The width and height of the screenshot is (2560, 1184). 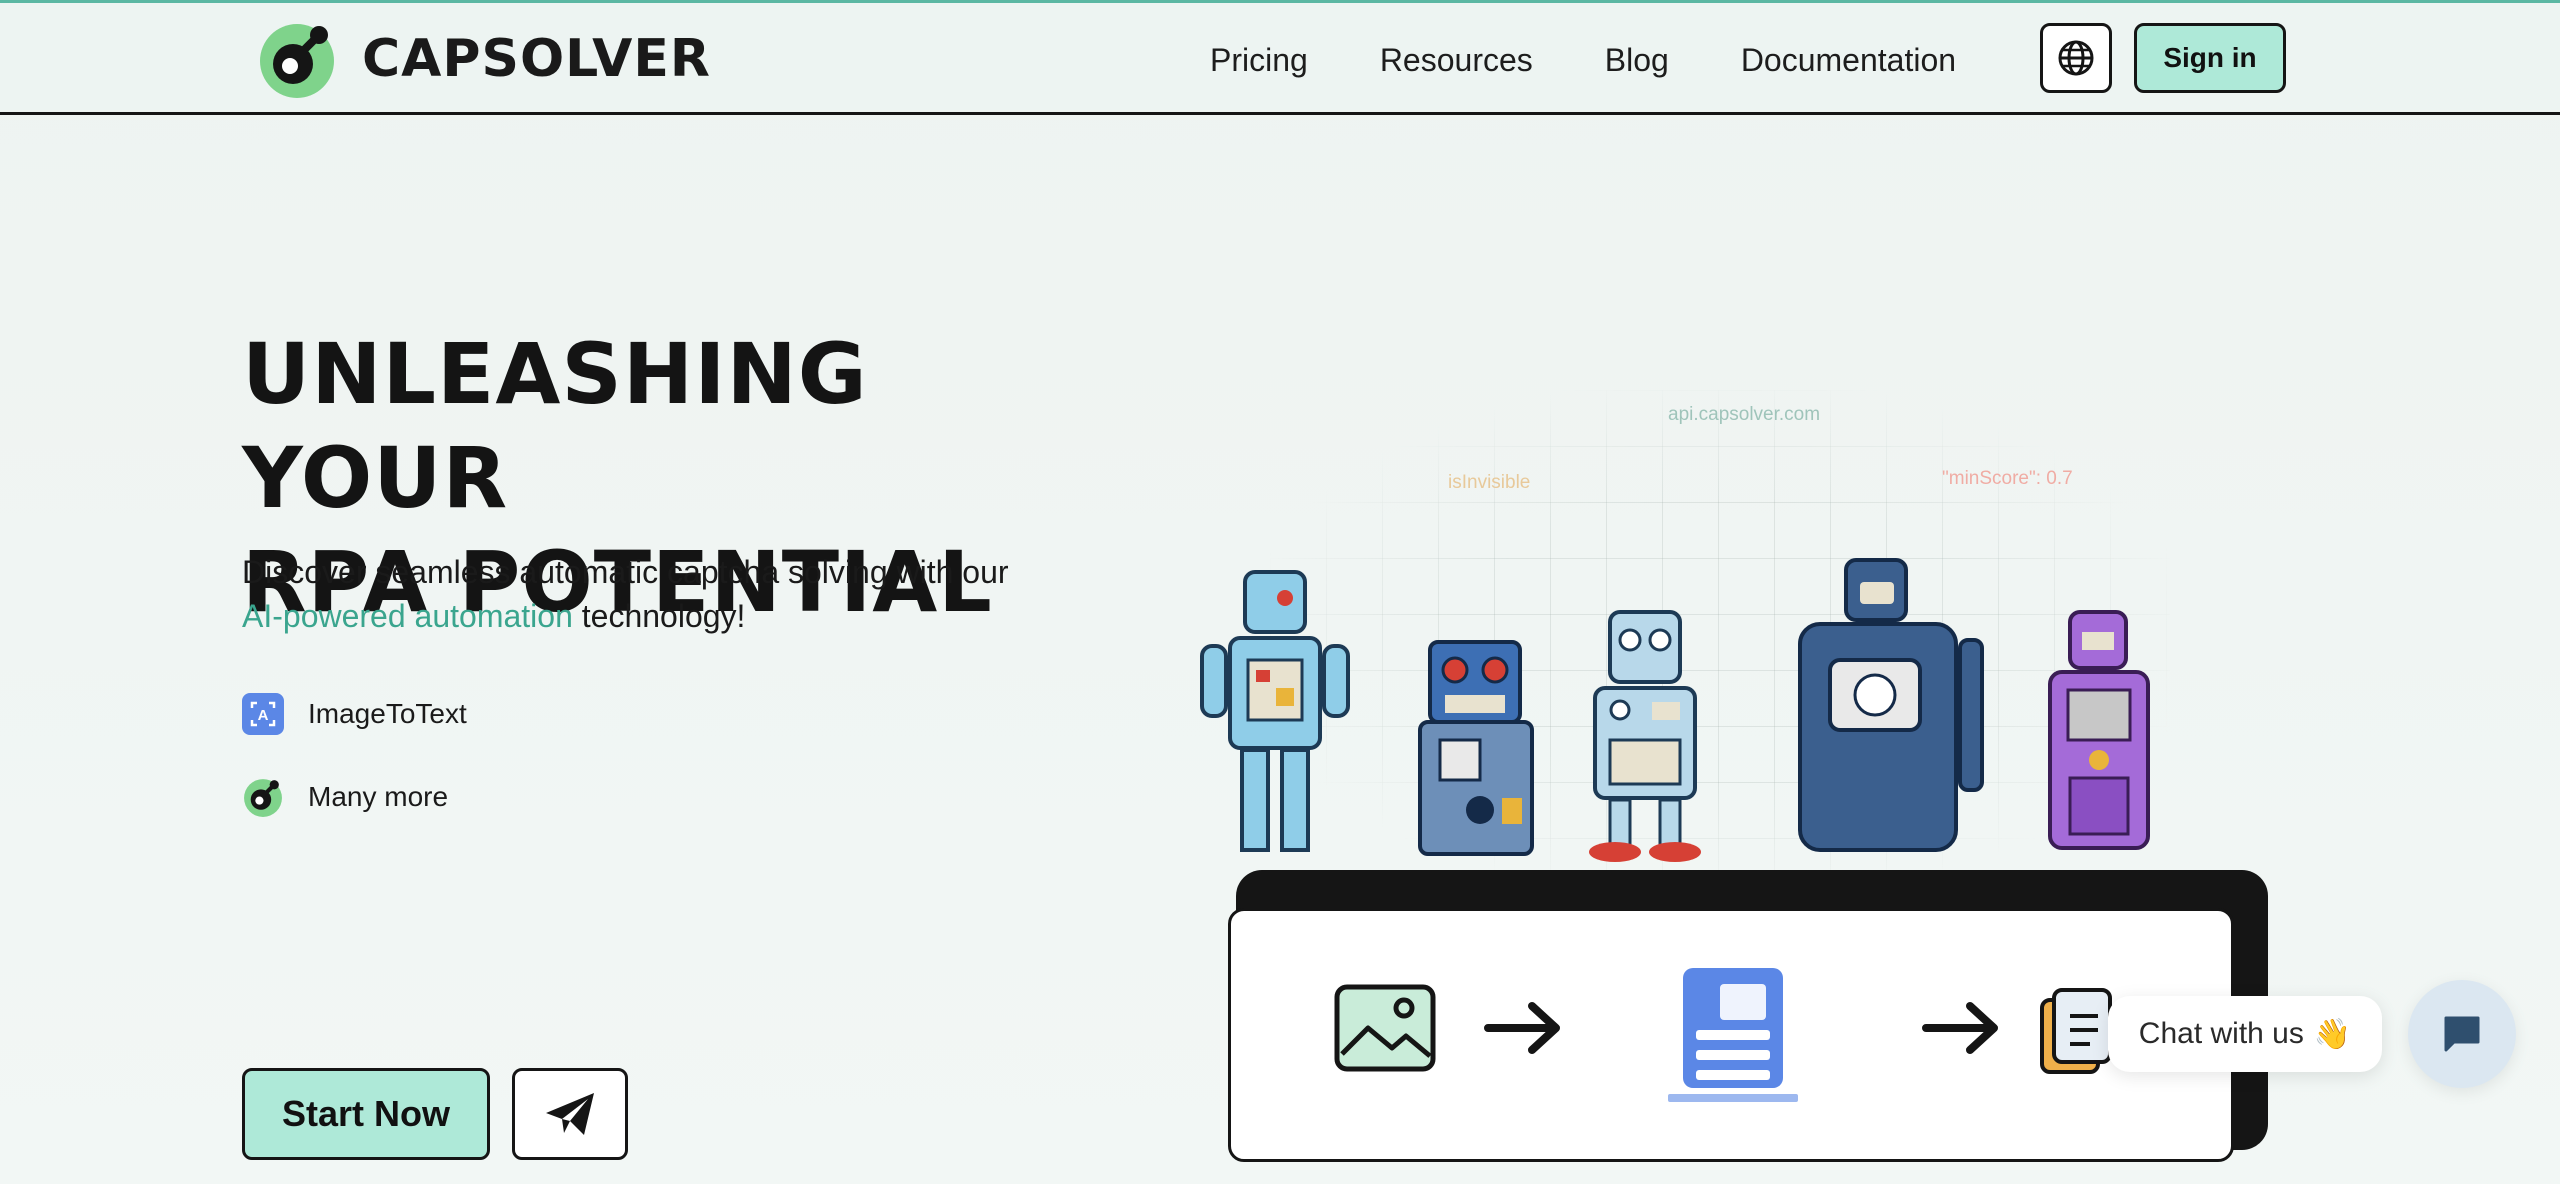 I want to click on feature-label: ImageToText, so click(x=387, y=713).